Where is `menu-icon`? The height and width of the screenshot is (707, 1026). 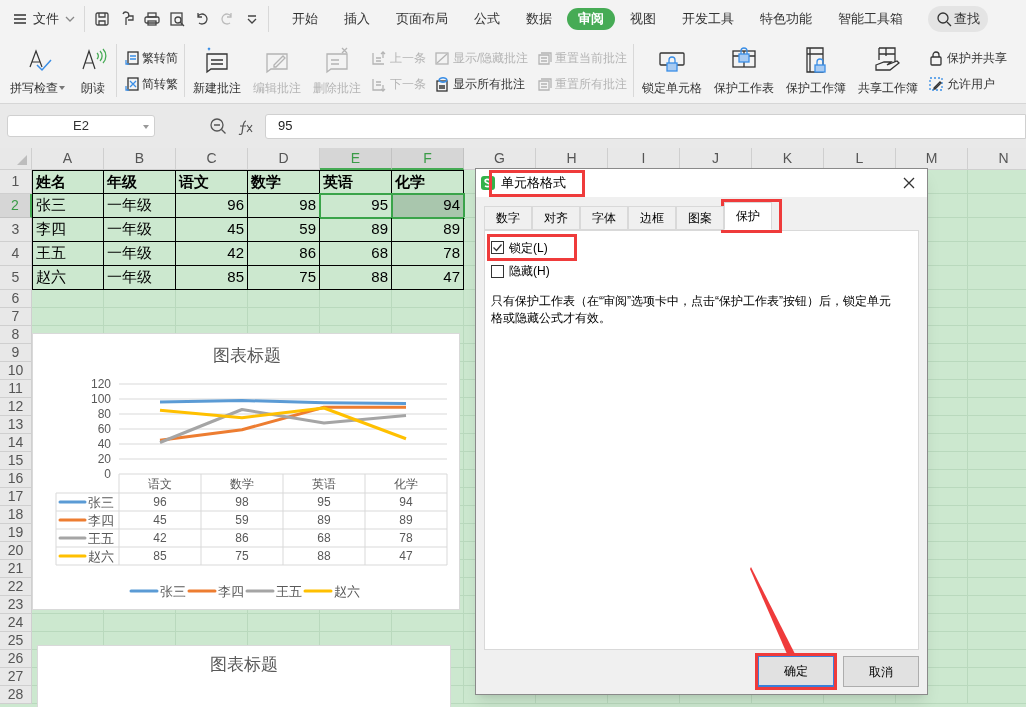 menu-icon is located at coordinates (20, 19).